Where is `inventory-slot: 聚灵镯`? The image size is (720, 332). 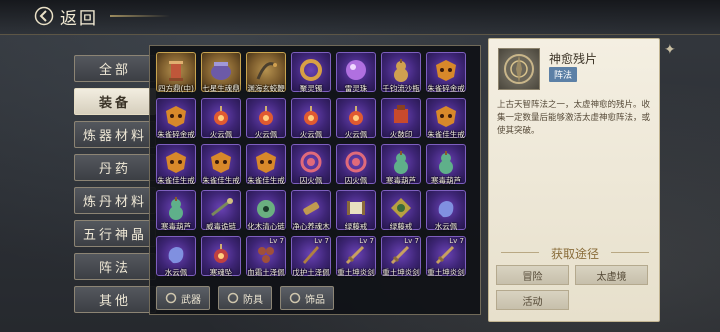 inventory-slot: 聚灵镯 is located at coordinates (311, 73).